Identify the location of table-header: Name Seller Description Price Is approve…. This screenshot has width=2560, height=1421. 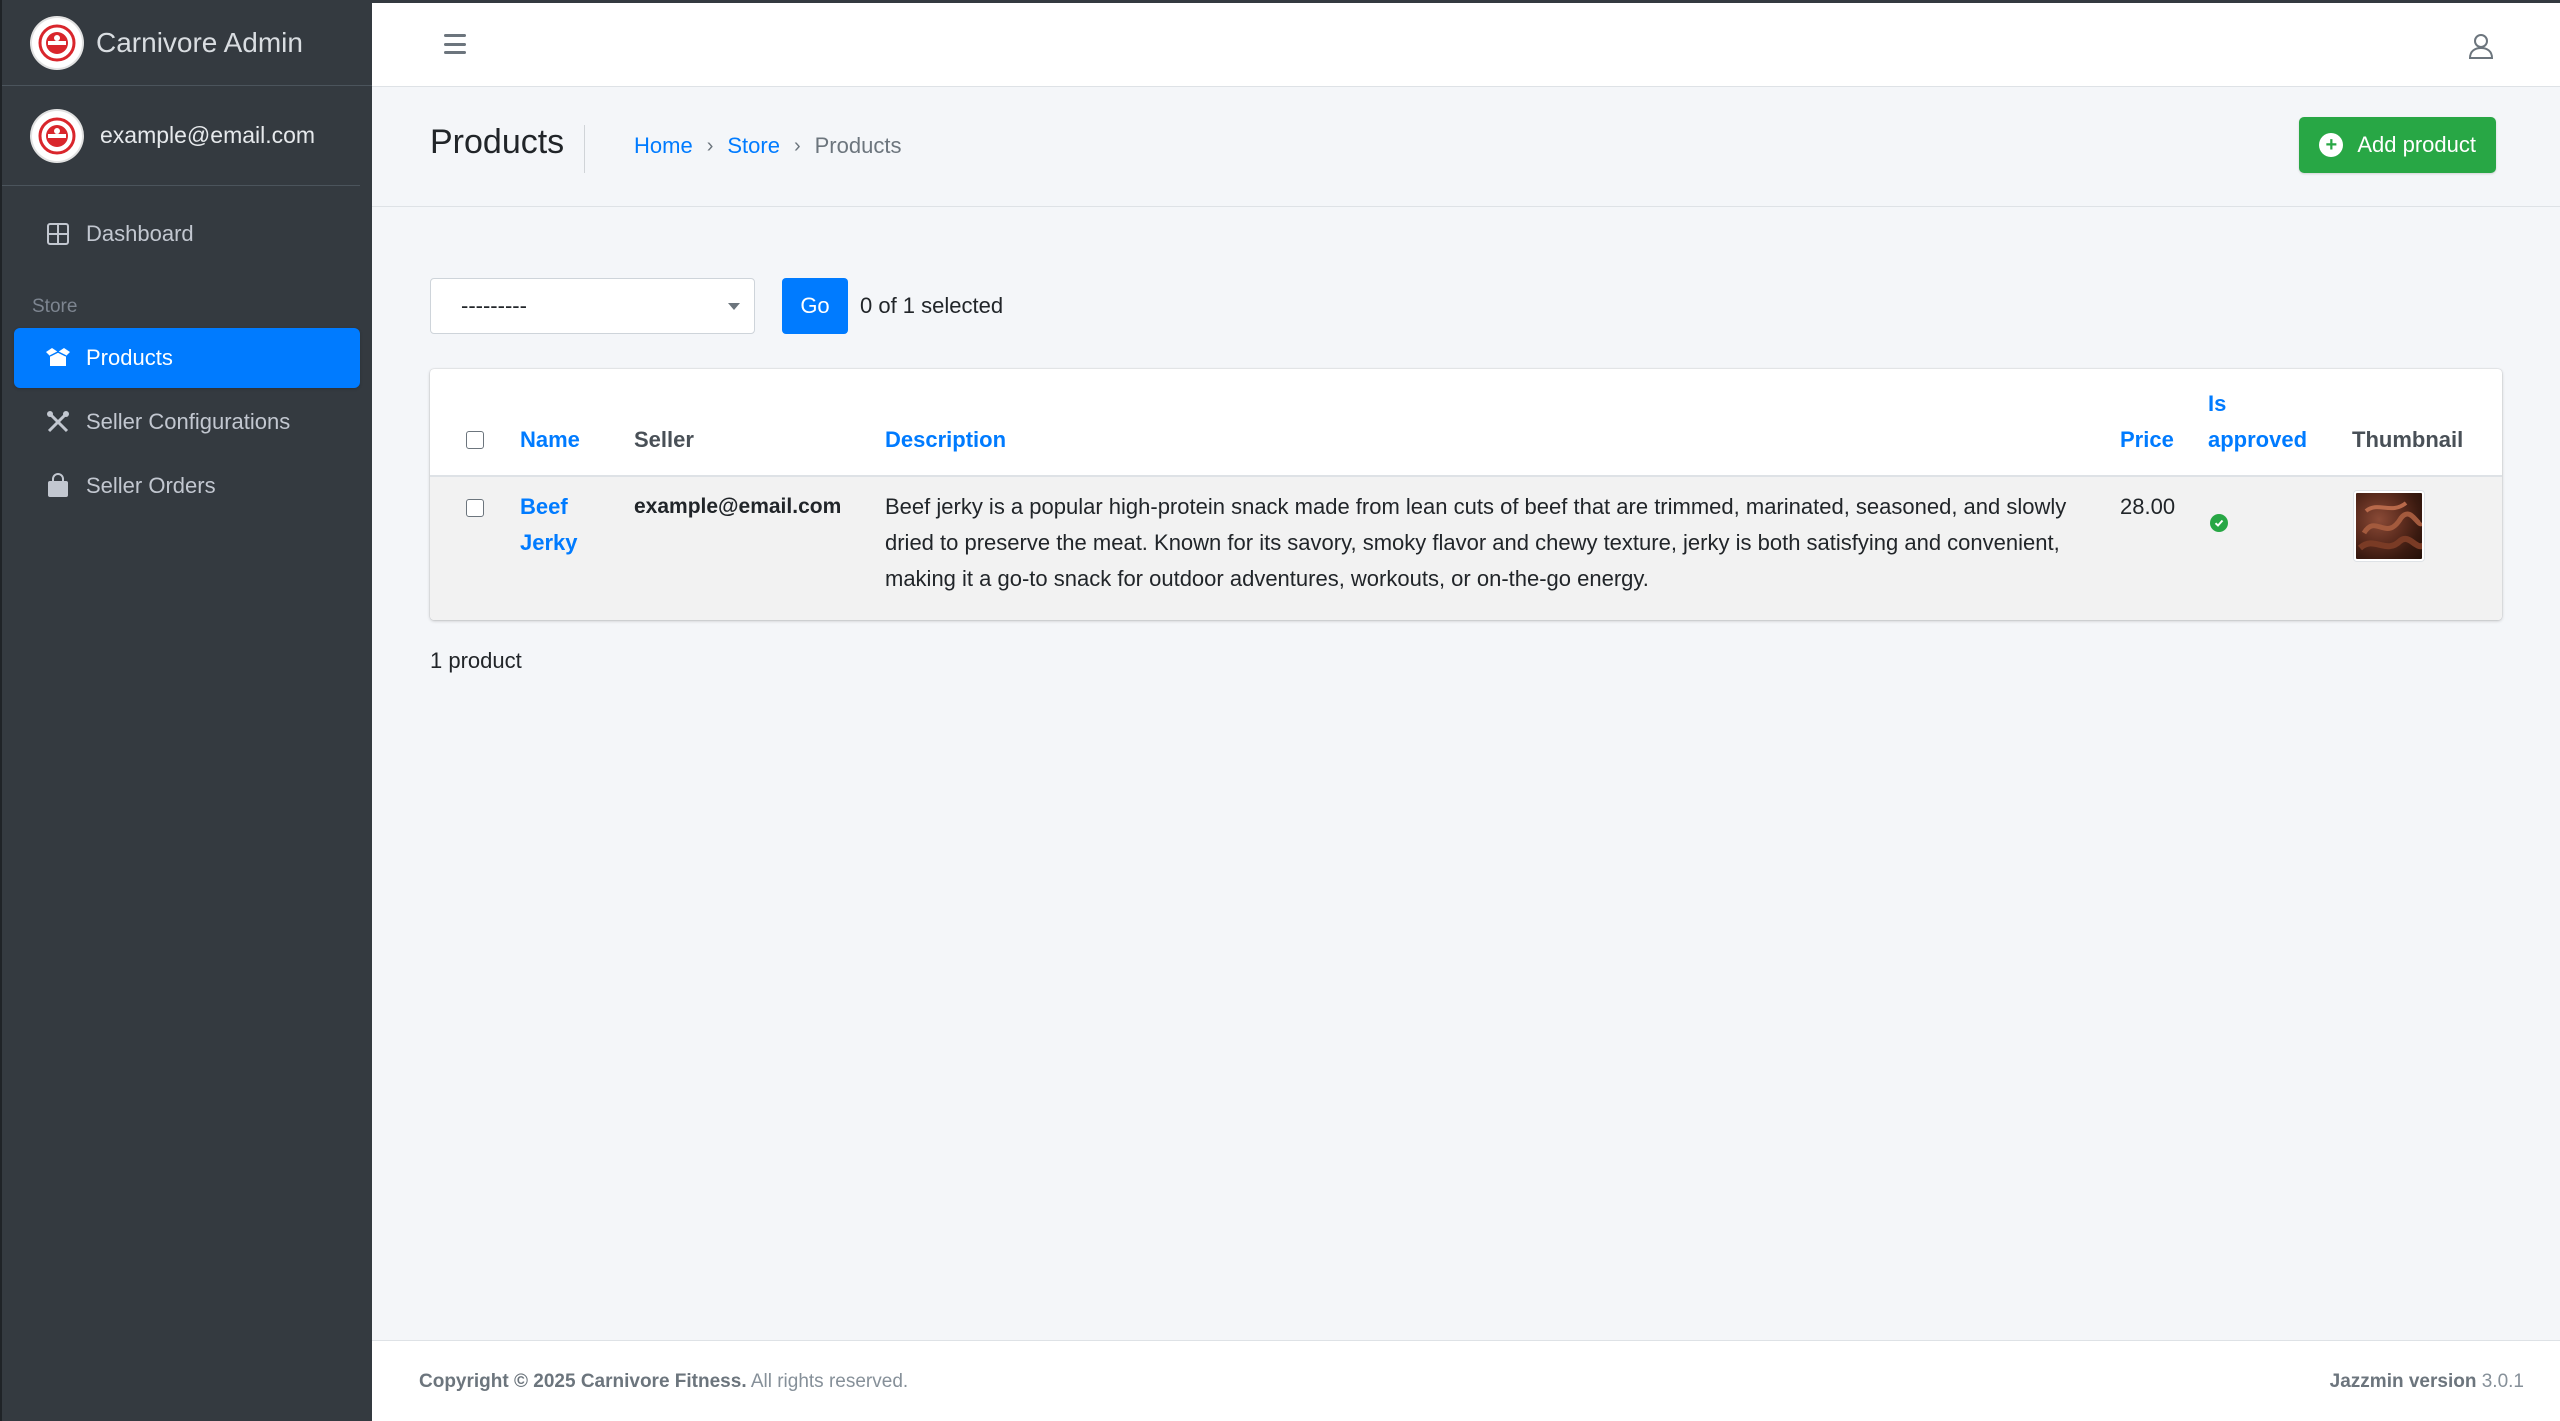
(1466, 423).